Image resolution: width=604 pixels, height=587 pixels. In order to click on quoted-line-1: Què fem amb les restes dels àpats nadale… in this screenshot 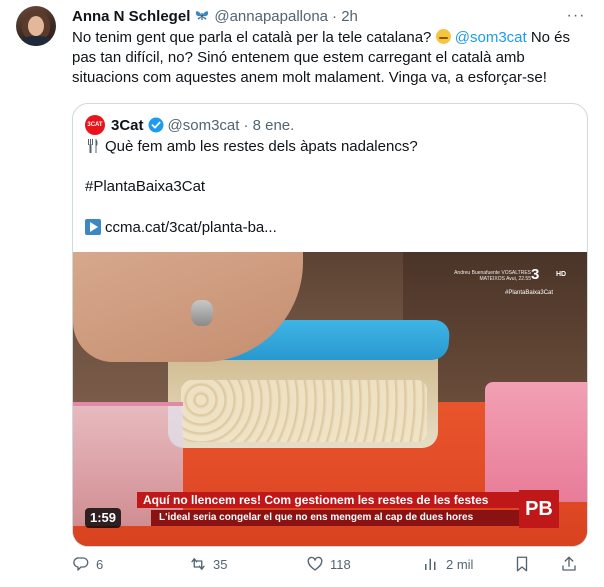, I will do `click(251, 147)`.